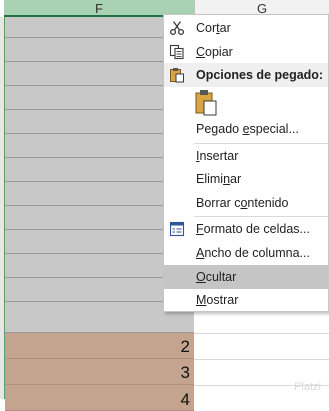 This screenshot has width=329, height=411. Describe the element at coordinates (185, 346) in the screenshot. I see `cell-value: 2` at that location.